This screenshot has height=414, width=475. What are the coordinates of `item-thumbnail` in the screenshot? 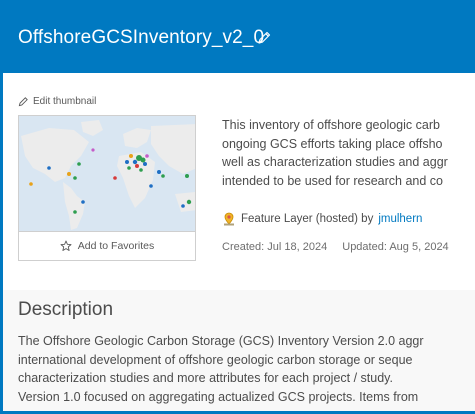 It's located at (107, 173).